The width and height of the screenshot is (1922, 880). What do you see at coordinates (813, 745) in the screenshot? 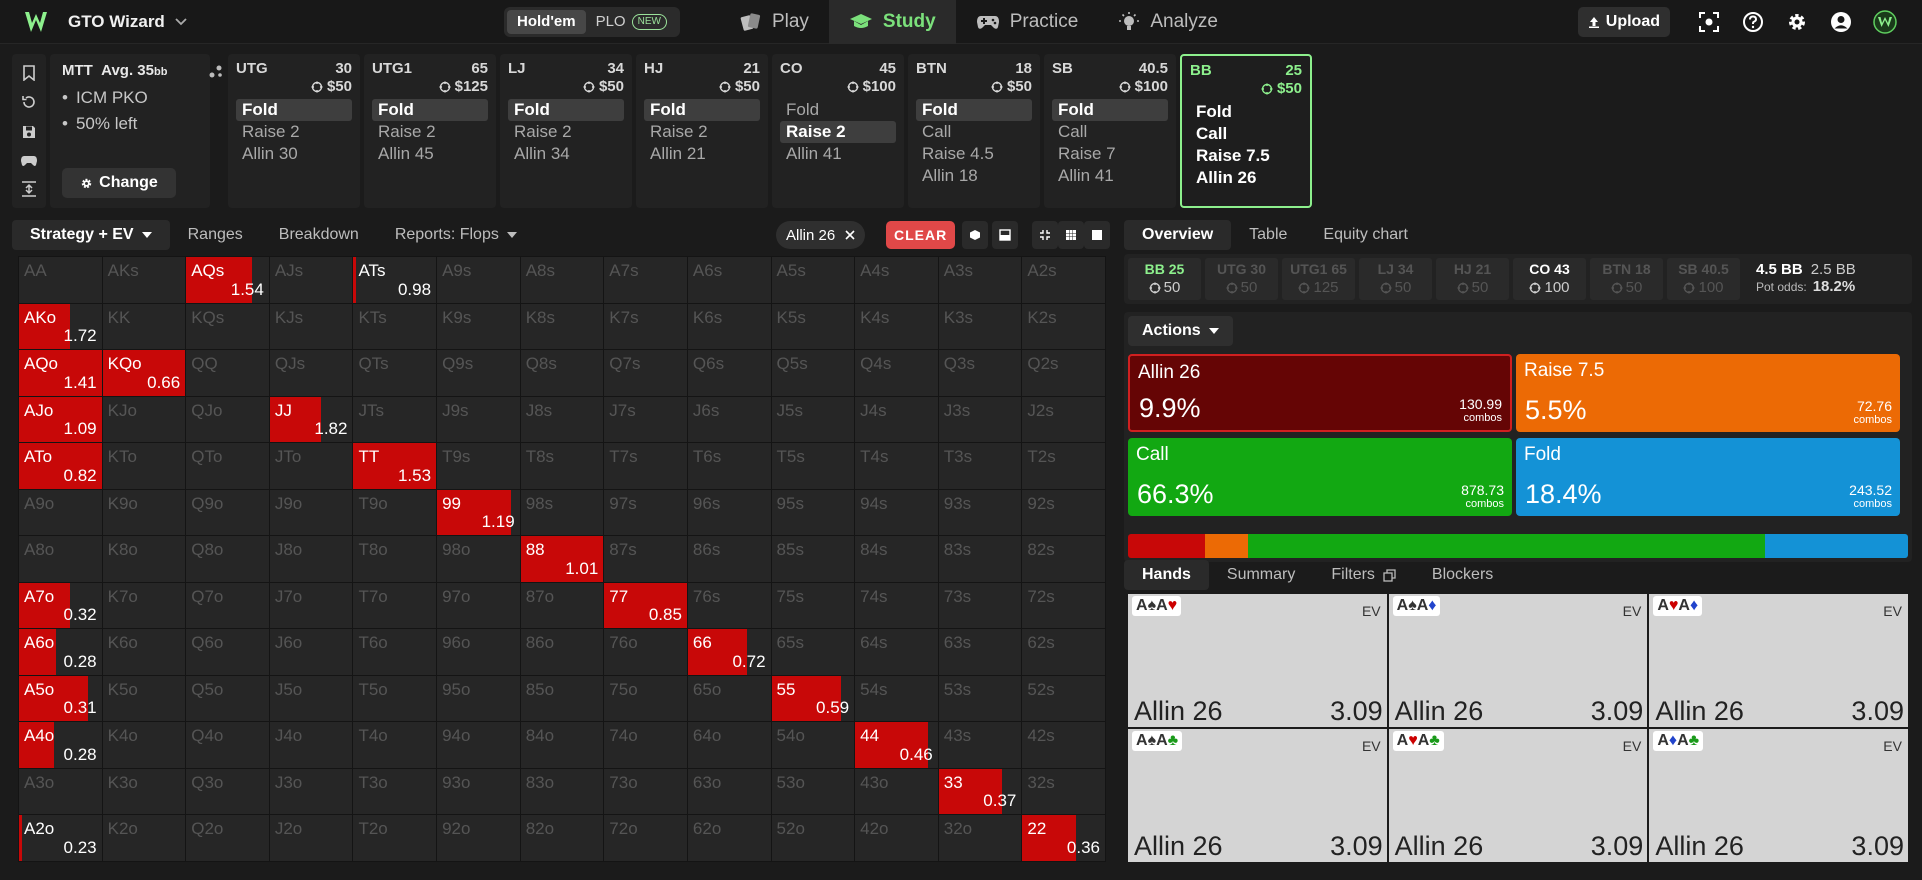
I see `hand-cell-54o: 54o` at bounding box center [813, 745].